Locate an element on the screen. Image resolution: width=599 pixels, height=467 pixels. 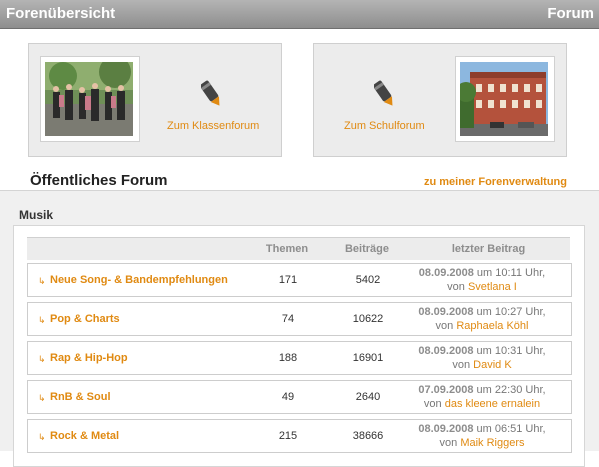
forum-link: Neue Song- & Bandempfehlungen is located at coordinates (139, 280).